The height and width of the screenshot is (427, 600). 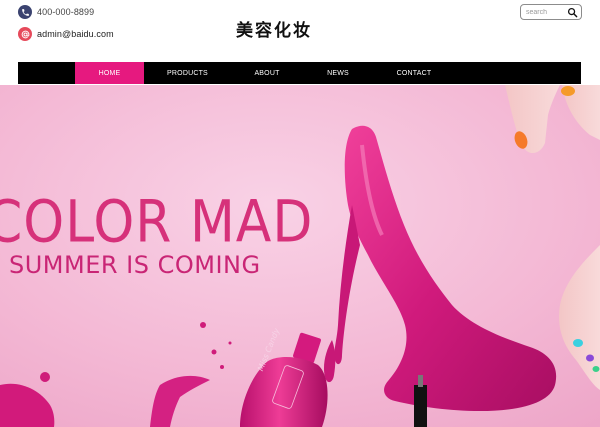 What do you see at coordinates (25, 34) in the screenshot?
I see `at-sign-icon` at bounding box center [25, 34].